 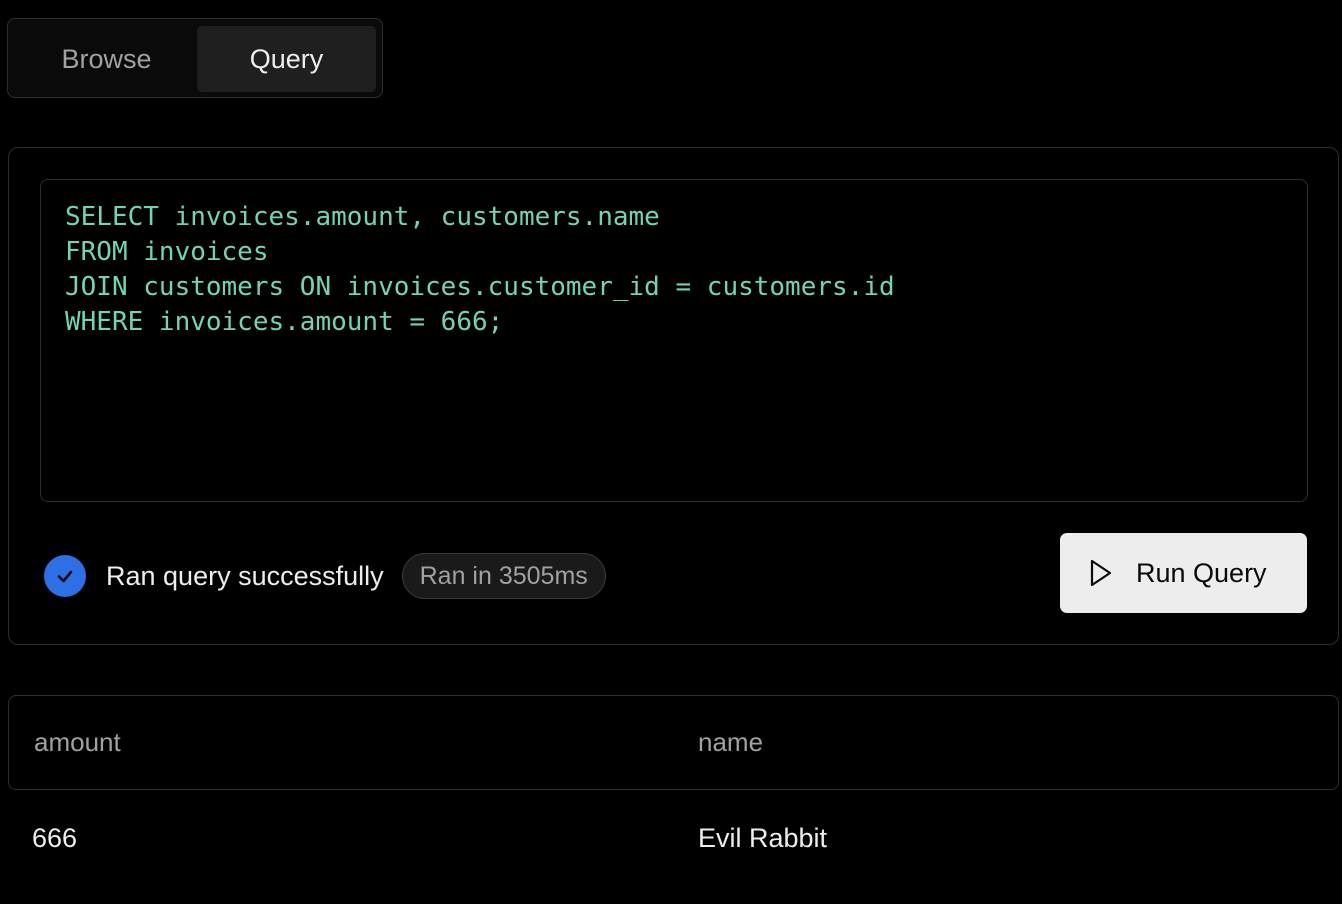 I want to click on query-status: Ran query successfully Ran in 3505ms, so click(x=325, y=576).